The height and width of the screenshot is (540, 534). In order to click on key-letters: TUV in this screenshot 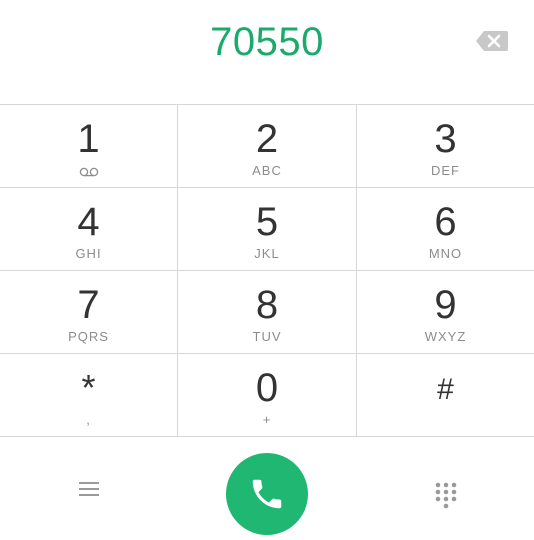, I will do `click(267, 336)`.